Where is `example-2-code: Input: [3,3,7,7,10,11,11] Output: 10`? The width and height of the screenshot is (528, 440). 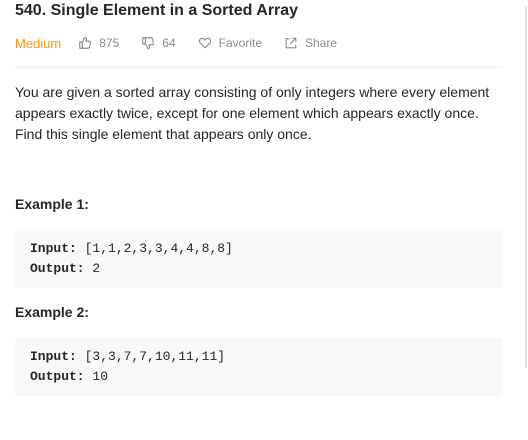 example-2-code: Input: [3,3,7,7,10,11,11] Output: 10 is located at coordinates (259, 367).